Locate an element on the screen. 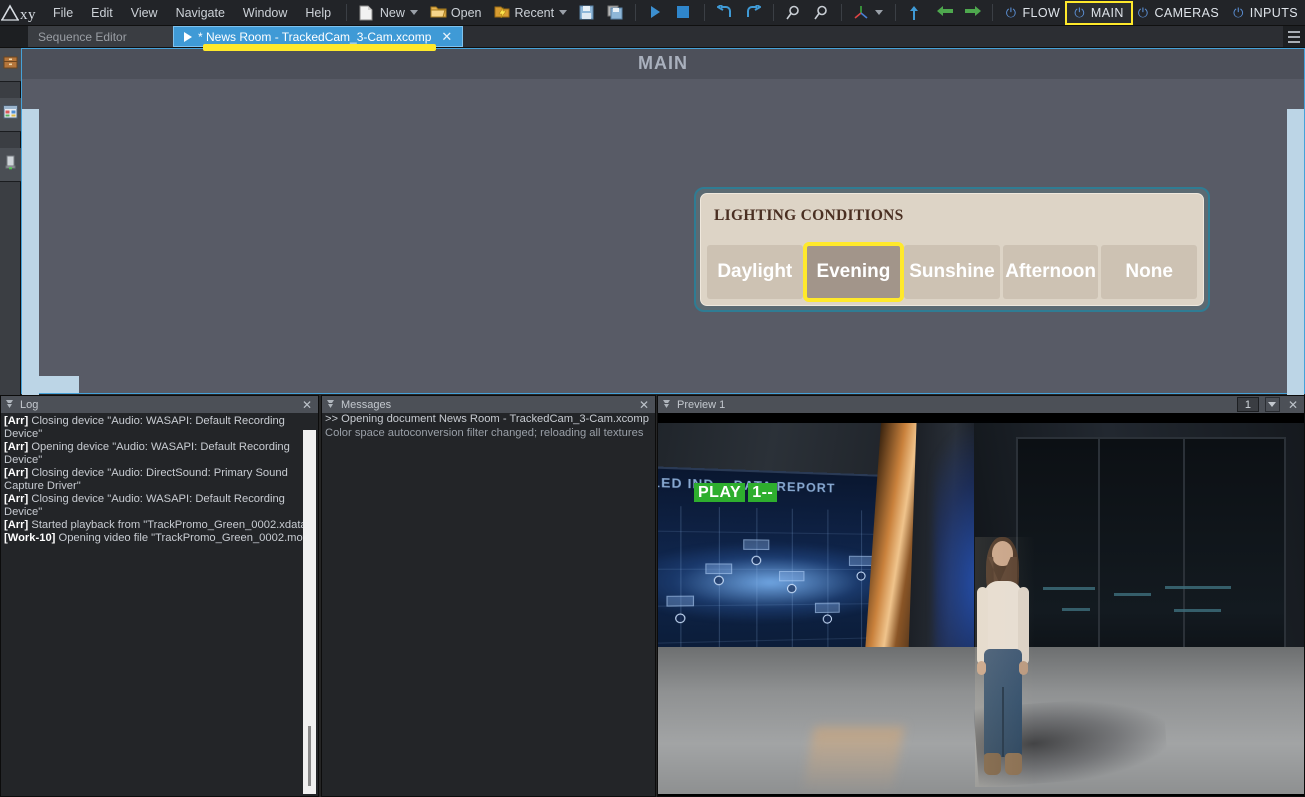 The height and width of the screenshot is (797, 1305). mode-label-main: MAIN is located at coordinates (1107, 12).